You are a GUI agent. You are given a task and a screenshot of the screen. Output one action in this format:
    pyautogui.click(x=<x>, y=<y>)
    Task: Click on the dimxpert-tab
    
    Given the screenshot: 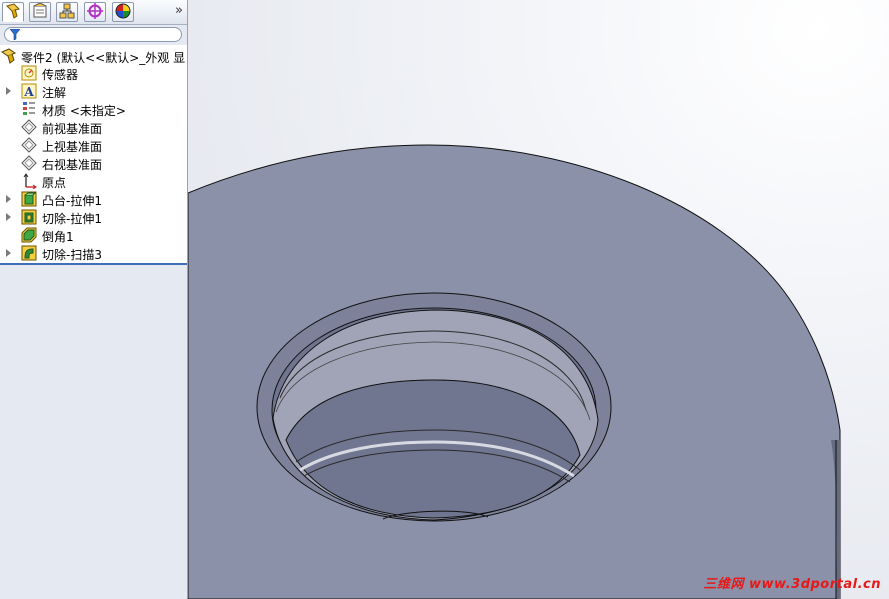 What is the action you would take?
    pyautogui.click(x=95, y=12)
    